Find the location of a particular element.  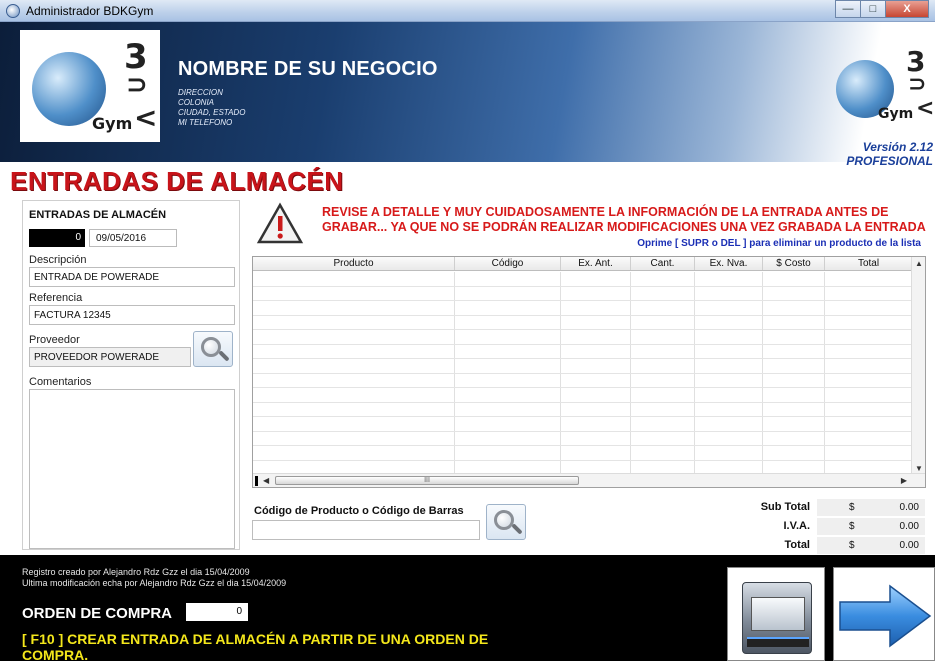

maximize-button: □ is located at coordinates (873, 9).